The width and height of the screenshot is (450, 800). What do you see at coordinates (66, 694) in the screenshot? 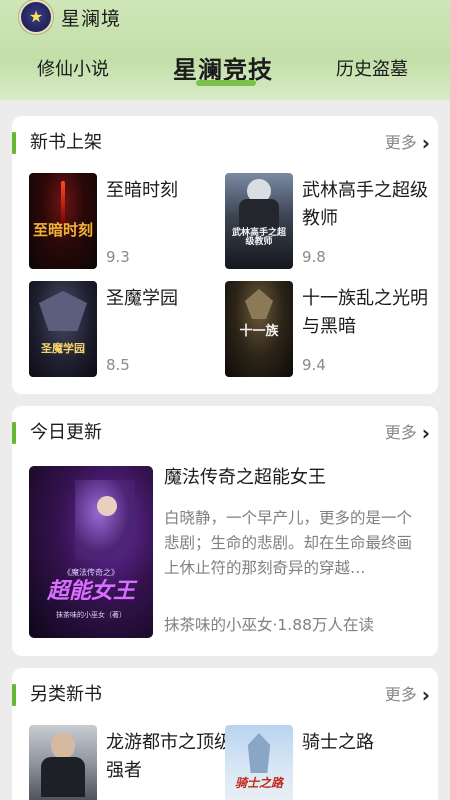
I see `section-title: 另类新书` at bounding box center [66, 694].